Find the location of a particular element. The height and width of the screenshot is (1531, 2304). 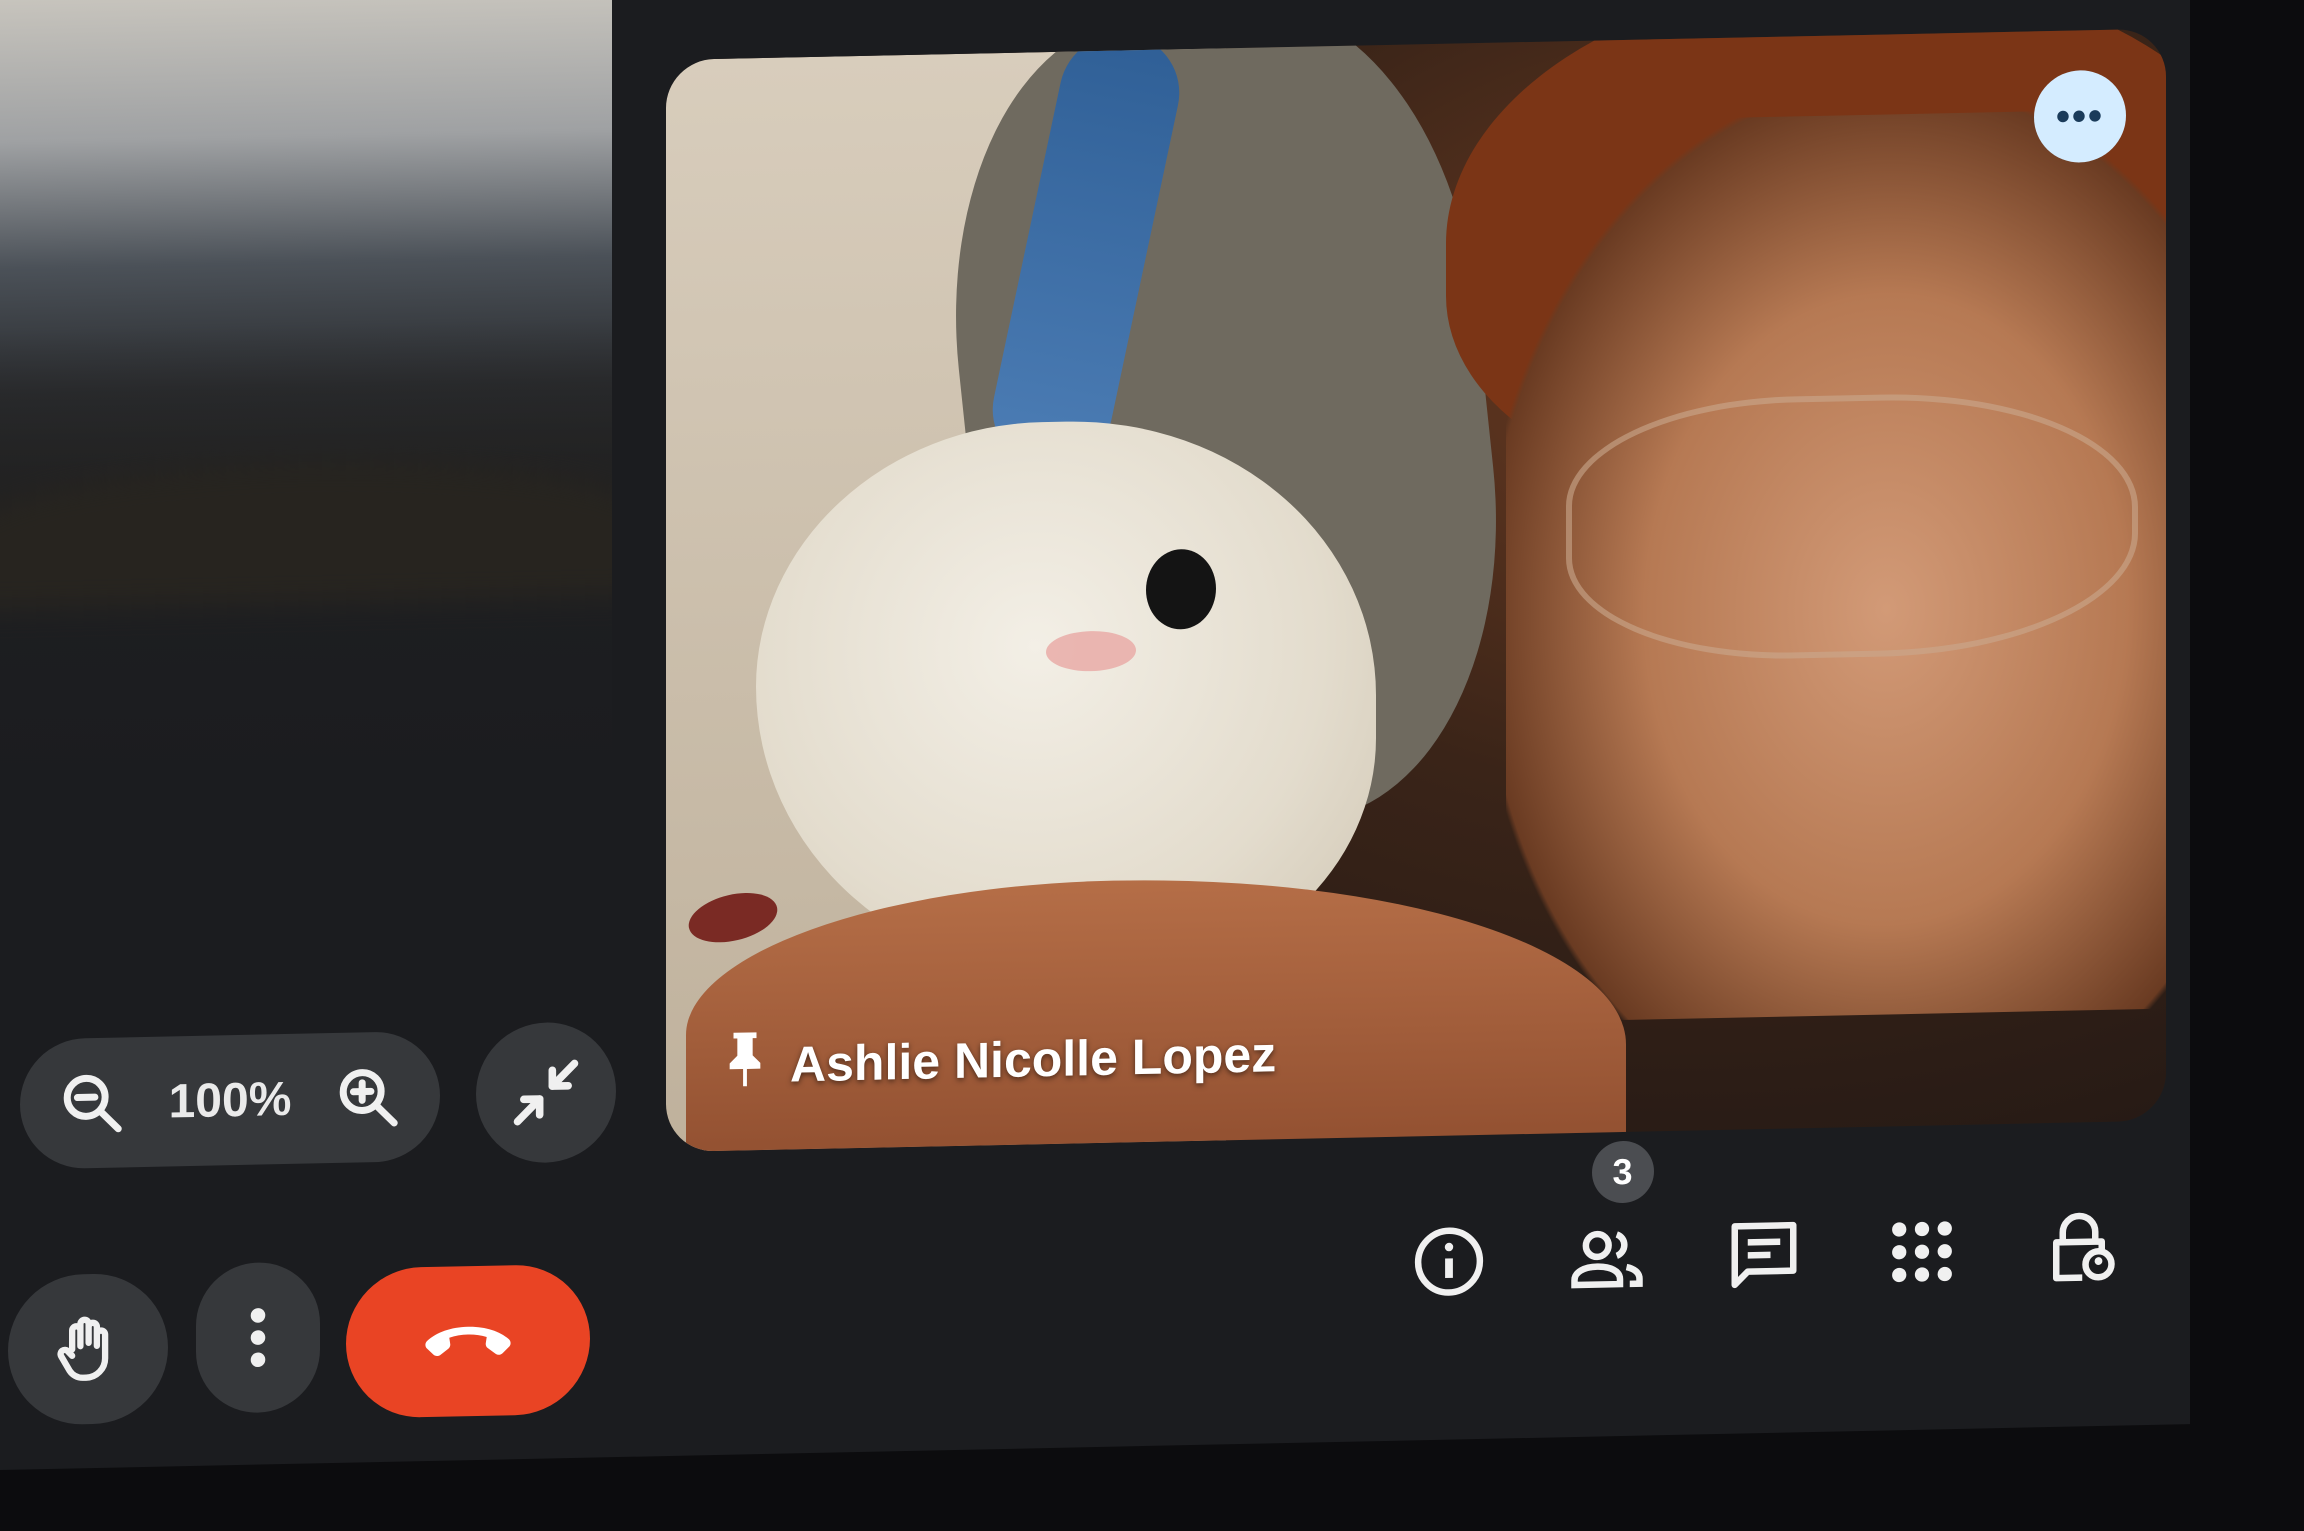

more-options-icon: ••• is located at coordinates (2079, 116).